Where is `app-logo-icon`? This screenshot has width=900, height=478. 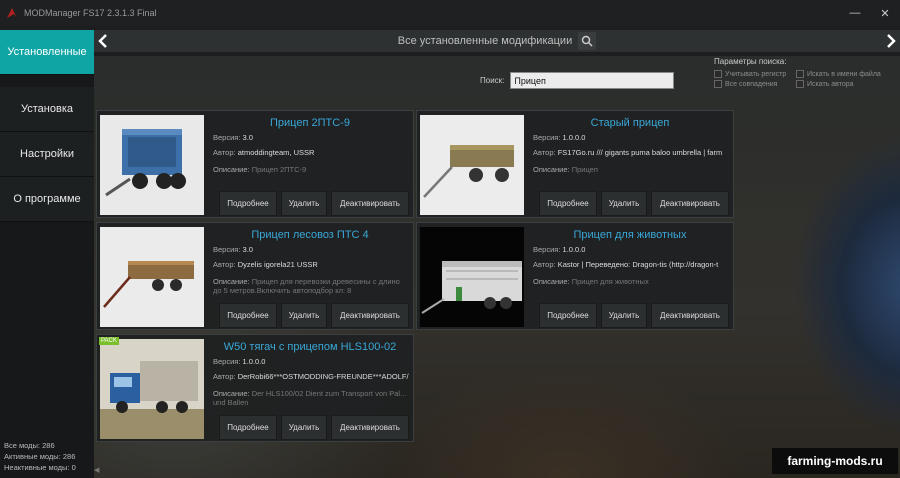
app-logo-icon is located at coordinates (12, 13).